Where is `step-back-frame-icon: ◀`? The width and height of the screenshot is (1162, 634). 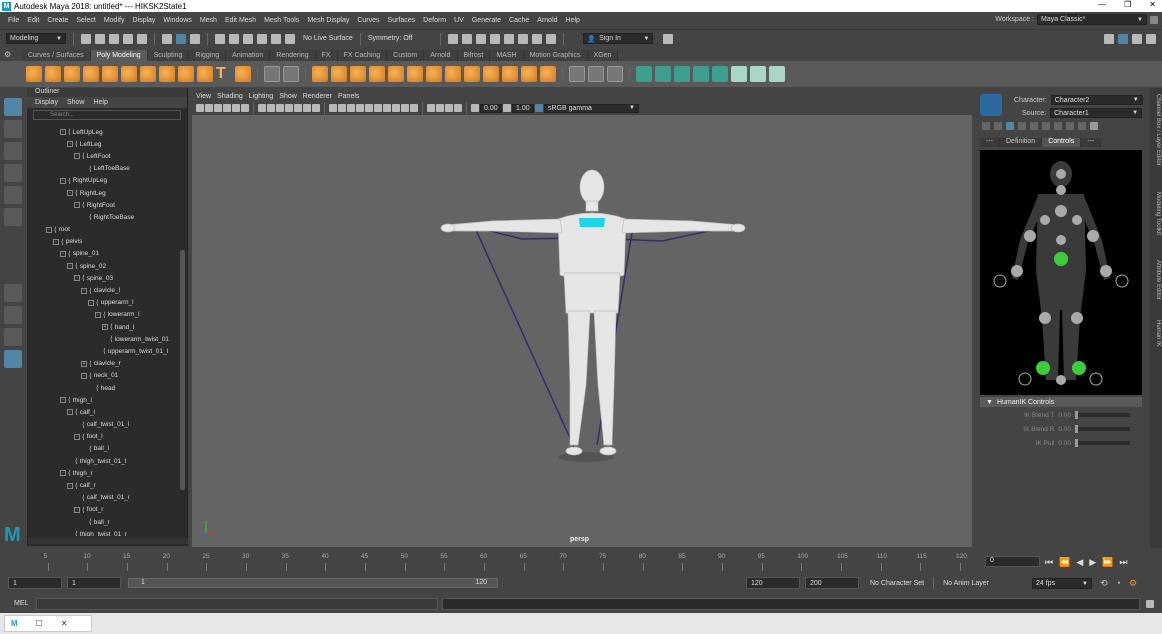
step-back-frame-icon: ◀ is located at coordinates (1079, 562).